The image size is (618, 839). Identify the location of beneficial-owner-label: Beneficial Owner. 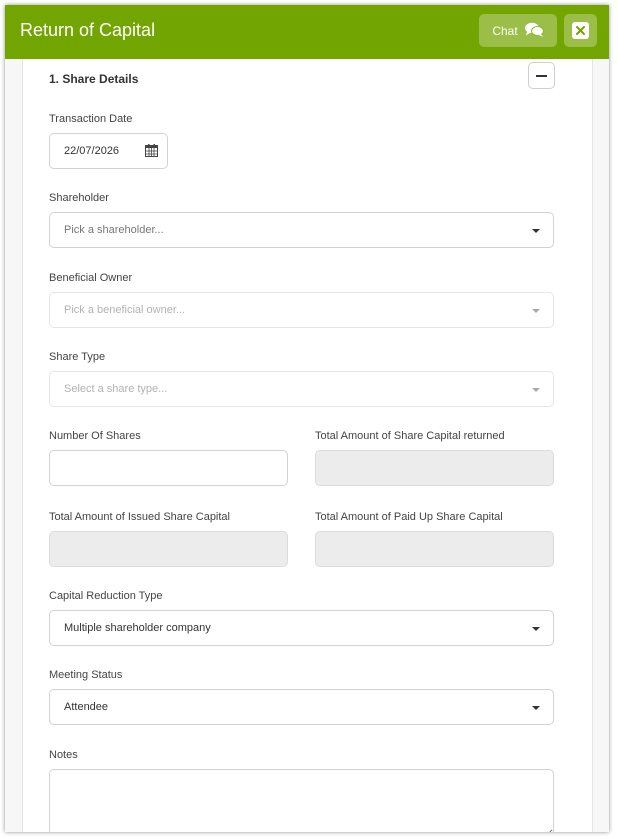
(91, 278).